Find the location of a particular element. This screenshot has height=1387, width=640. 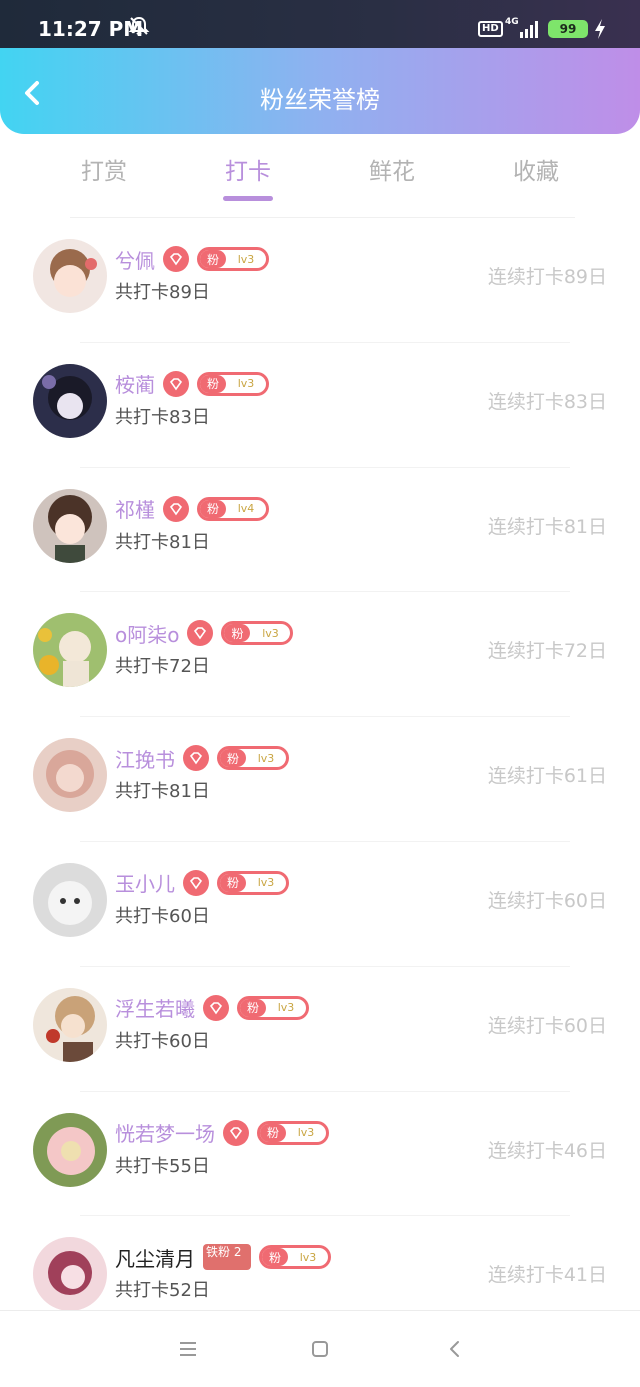

iron-fan-badge: 铁粉 2 is located at coordinates (227, 1257).